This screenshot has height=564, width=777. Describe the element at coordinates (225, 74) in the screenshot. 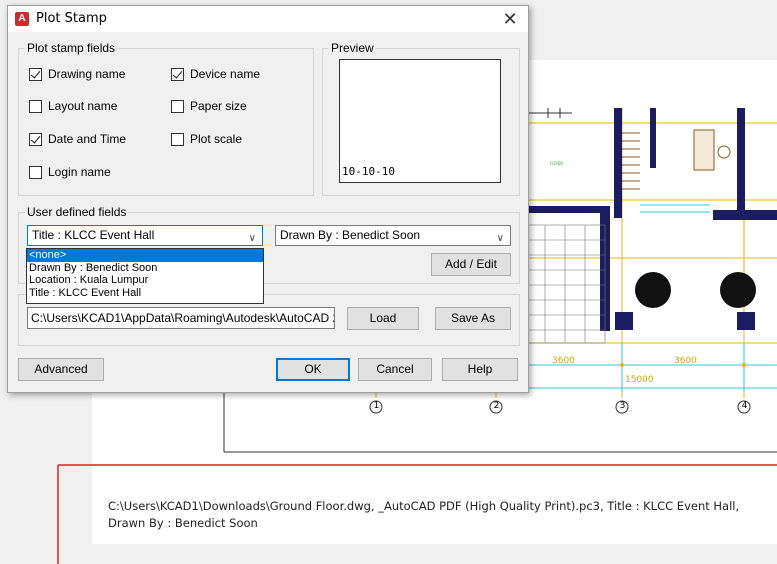

I see `checkbox-label: Device name` at that location.